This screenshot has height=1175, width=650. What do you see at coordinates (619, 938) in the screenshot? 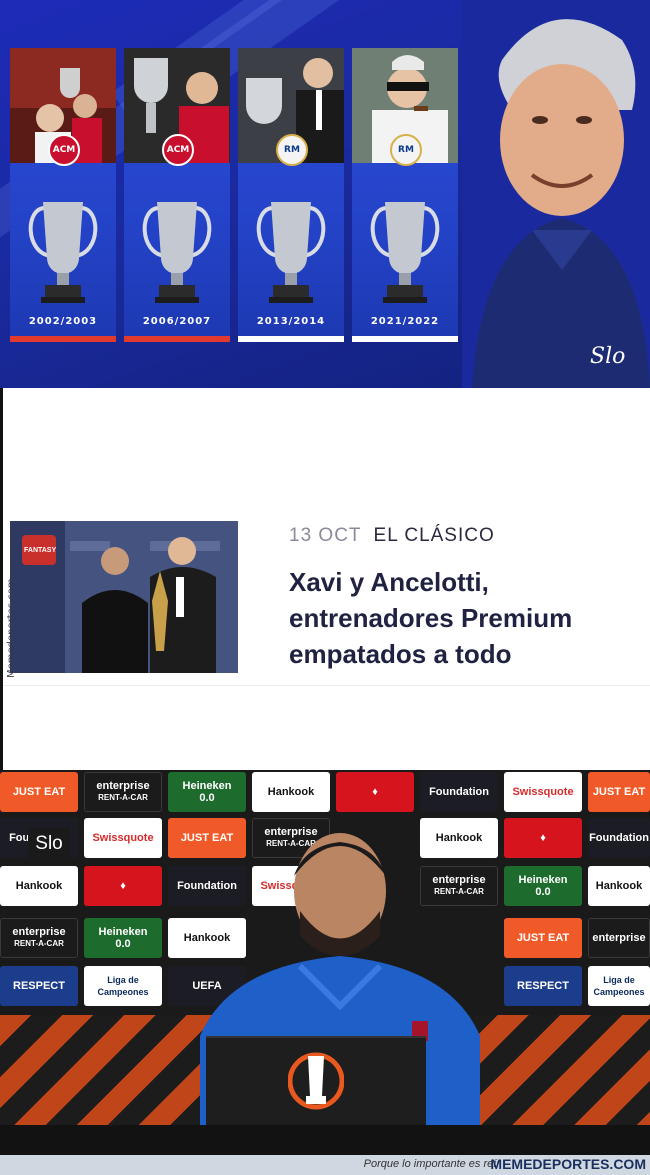
I see `sponsor-enterprise: enterprise` at bounding box center [619, 938].